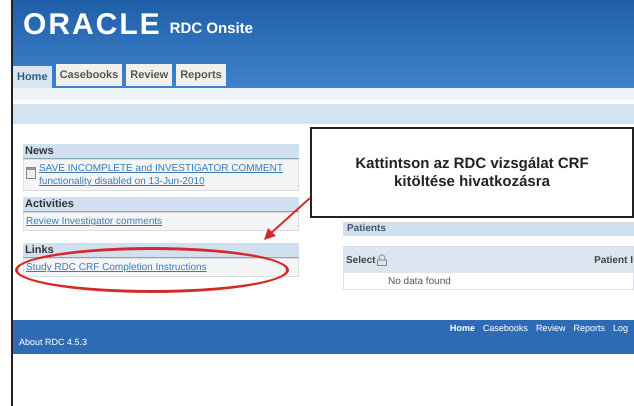 Image resolution: width=634 pixels, height=406 pixels. What do you see at coordinates (161, 204) in the screenshot?
I see `panel-header: Activities` at bounding box center [161, 204].